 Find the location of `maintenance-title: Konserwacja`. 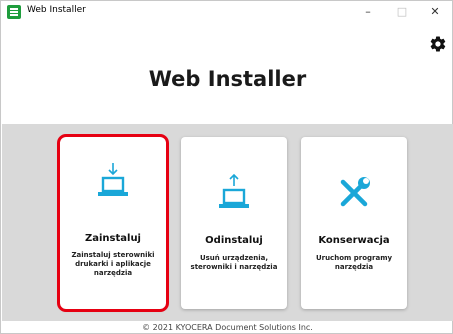

maintenance-title: Konserwacja is located at coordinates (354, 240).